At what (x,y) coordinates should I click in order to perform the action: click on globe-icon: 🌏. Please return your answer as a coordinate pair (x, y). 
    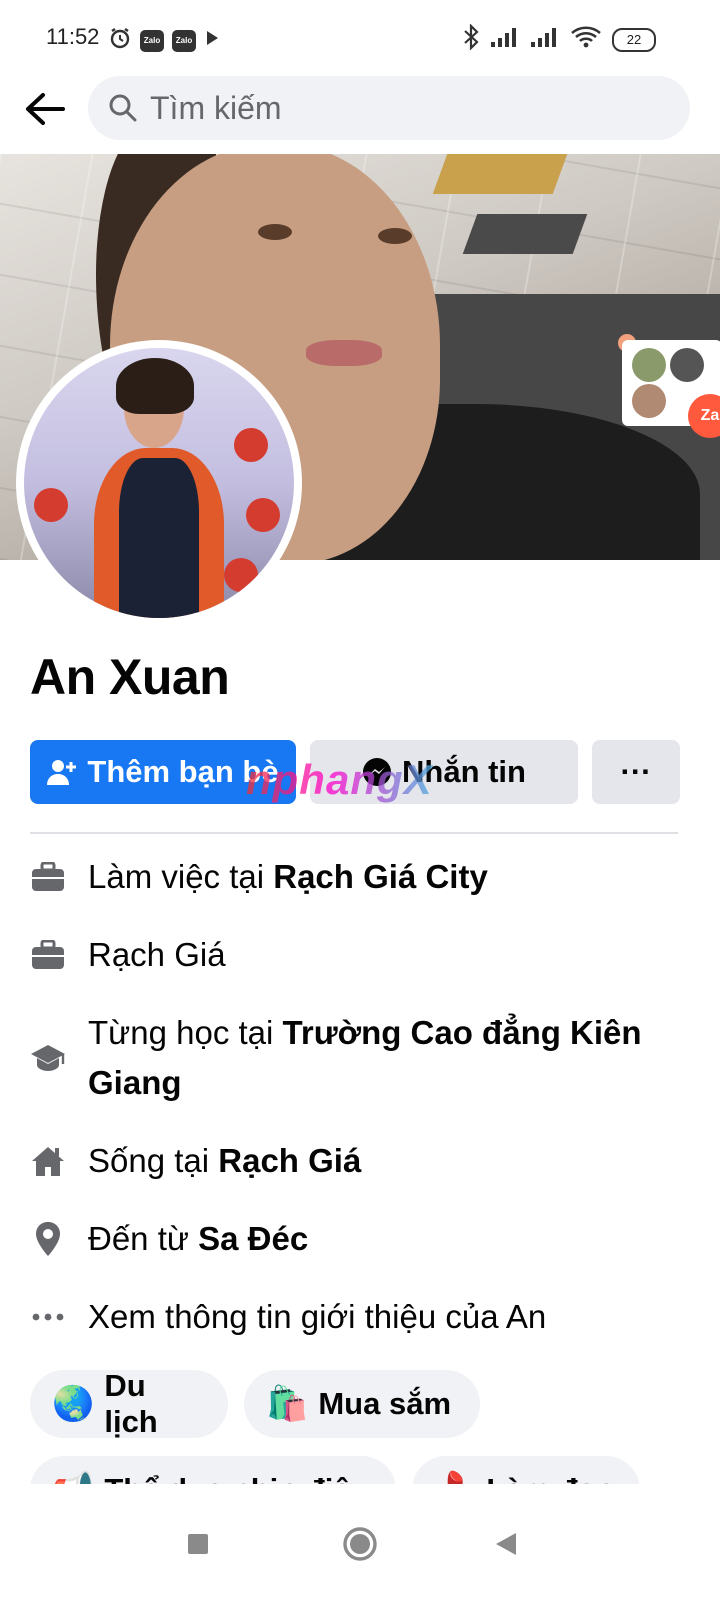
    Looking at the image, I should click on (73, 1404).